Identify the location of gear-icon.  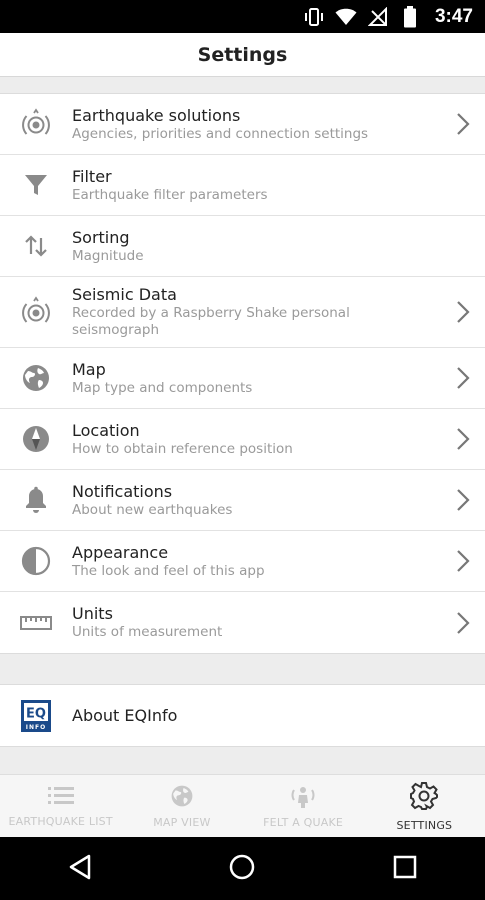
(424, 798).